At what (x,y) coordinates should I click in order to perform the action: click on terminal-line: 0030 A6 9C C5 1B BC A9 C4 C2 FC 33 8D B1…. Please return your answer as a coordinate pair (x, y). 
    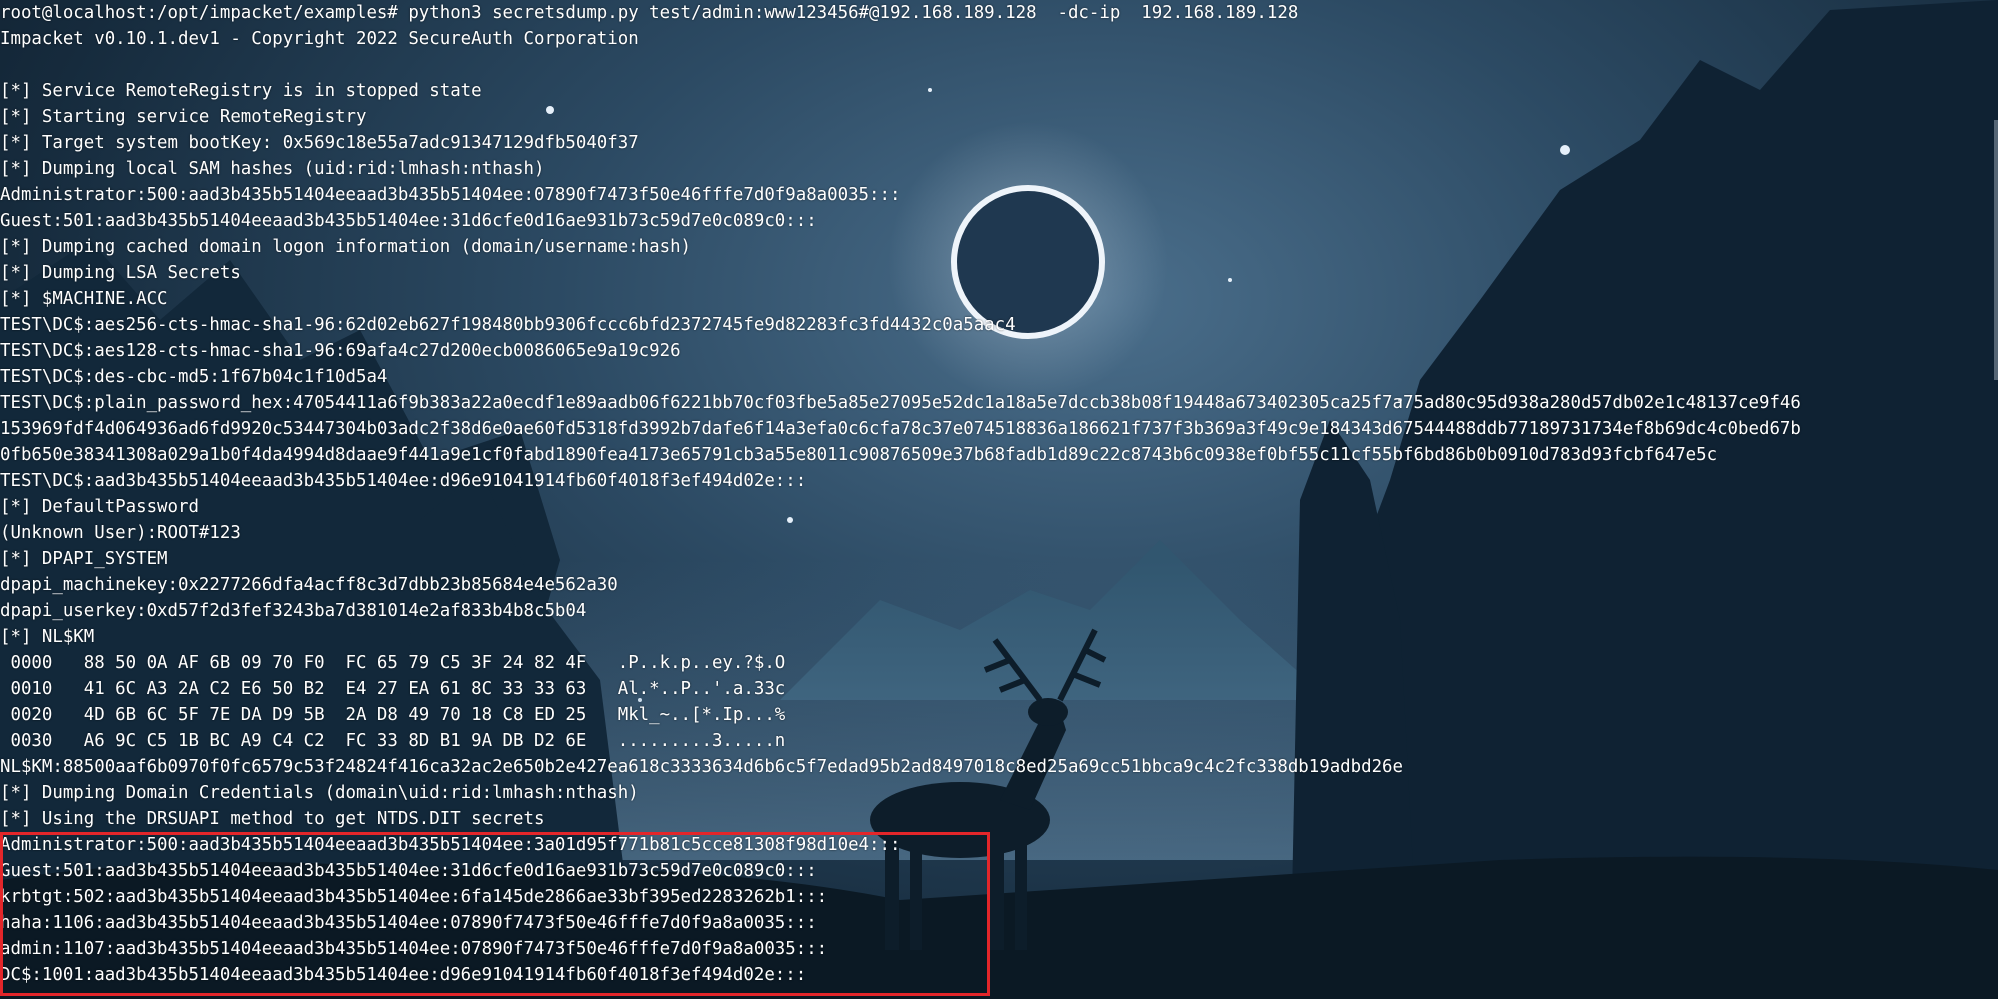
    Looking at the image, I should click on (393, 741).